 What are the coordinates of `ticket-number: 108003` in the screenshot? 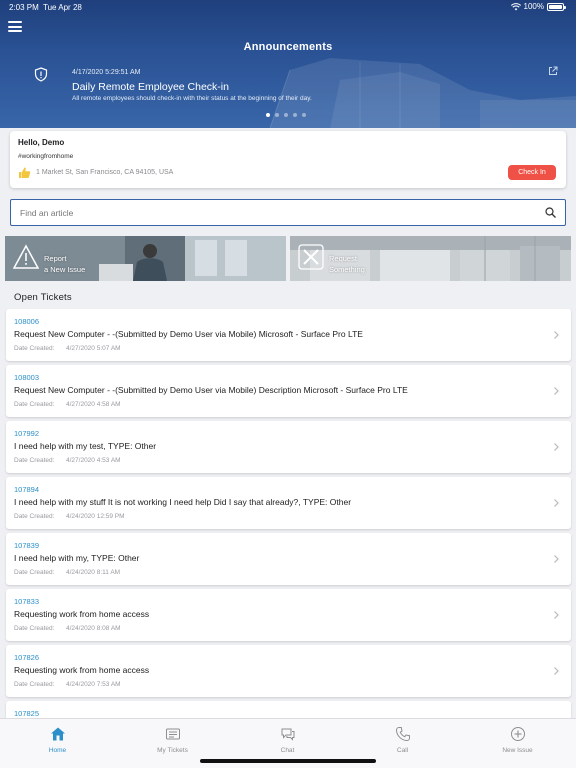 It's located at (27, 377).